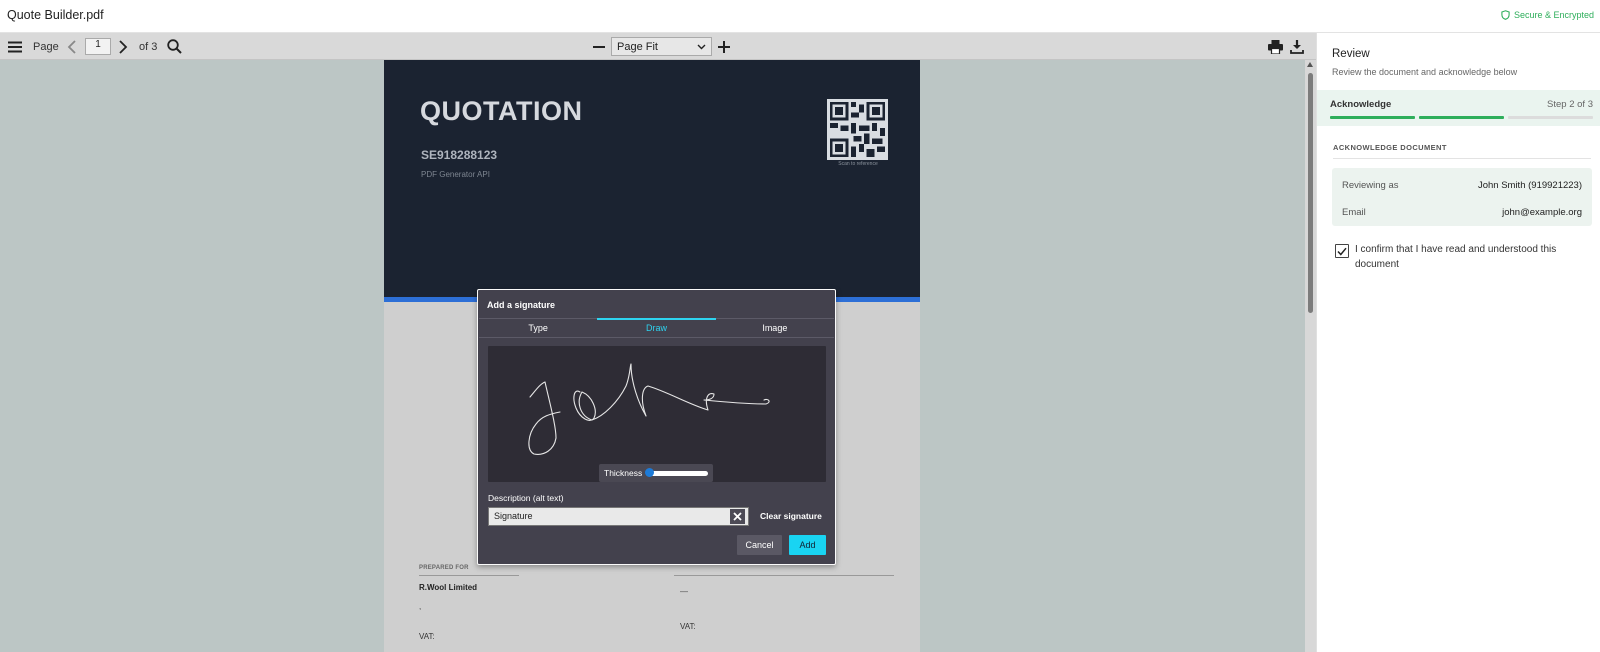 The image size is (1600, 652). I want to click on seller-address: —, so click(684, 591).